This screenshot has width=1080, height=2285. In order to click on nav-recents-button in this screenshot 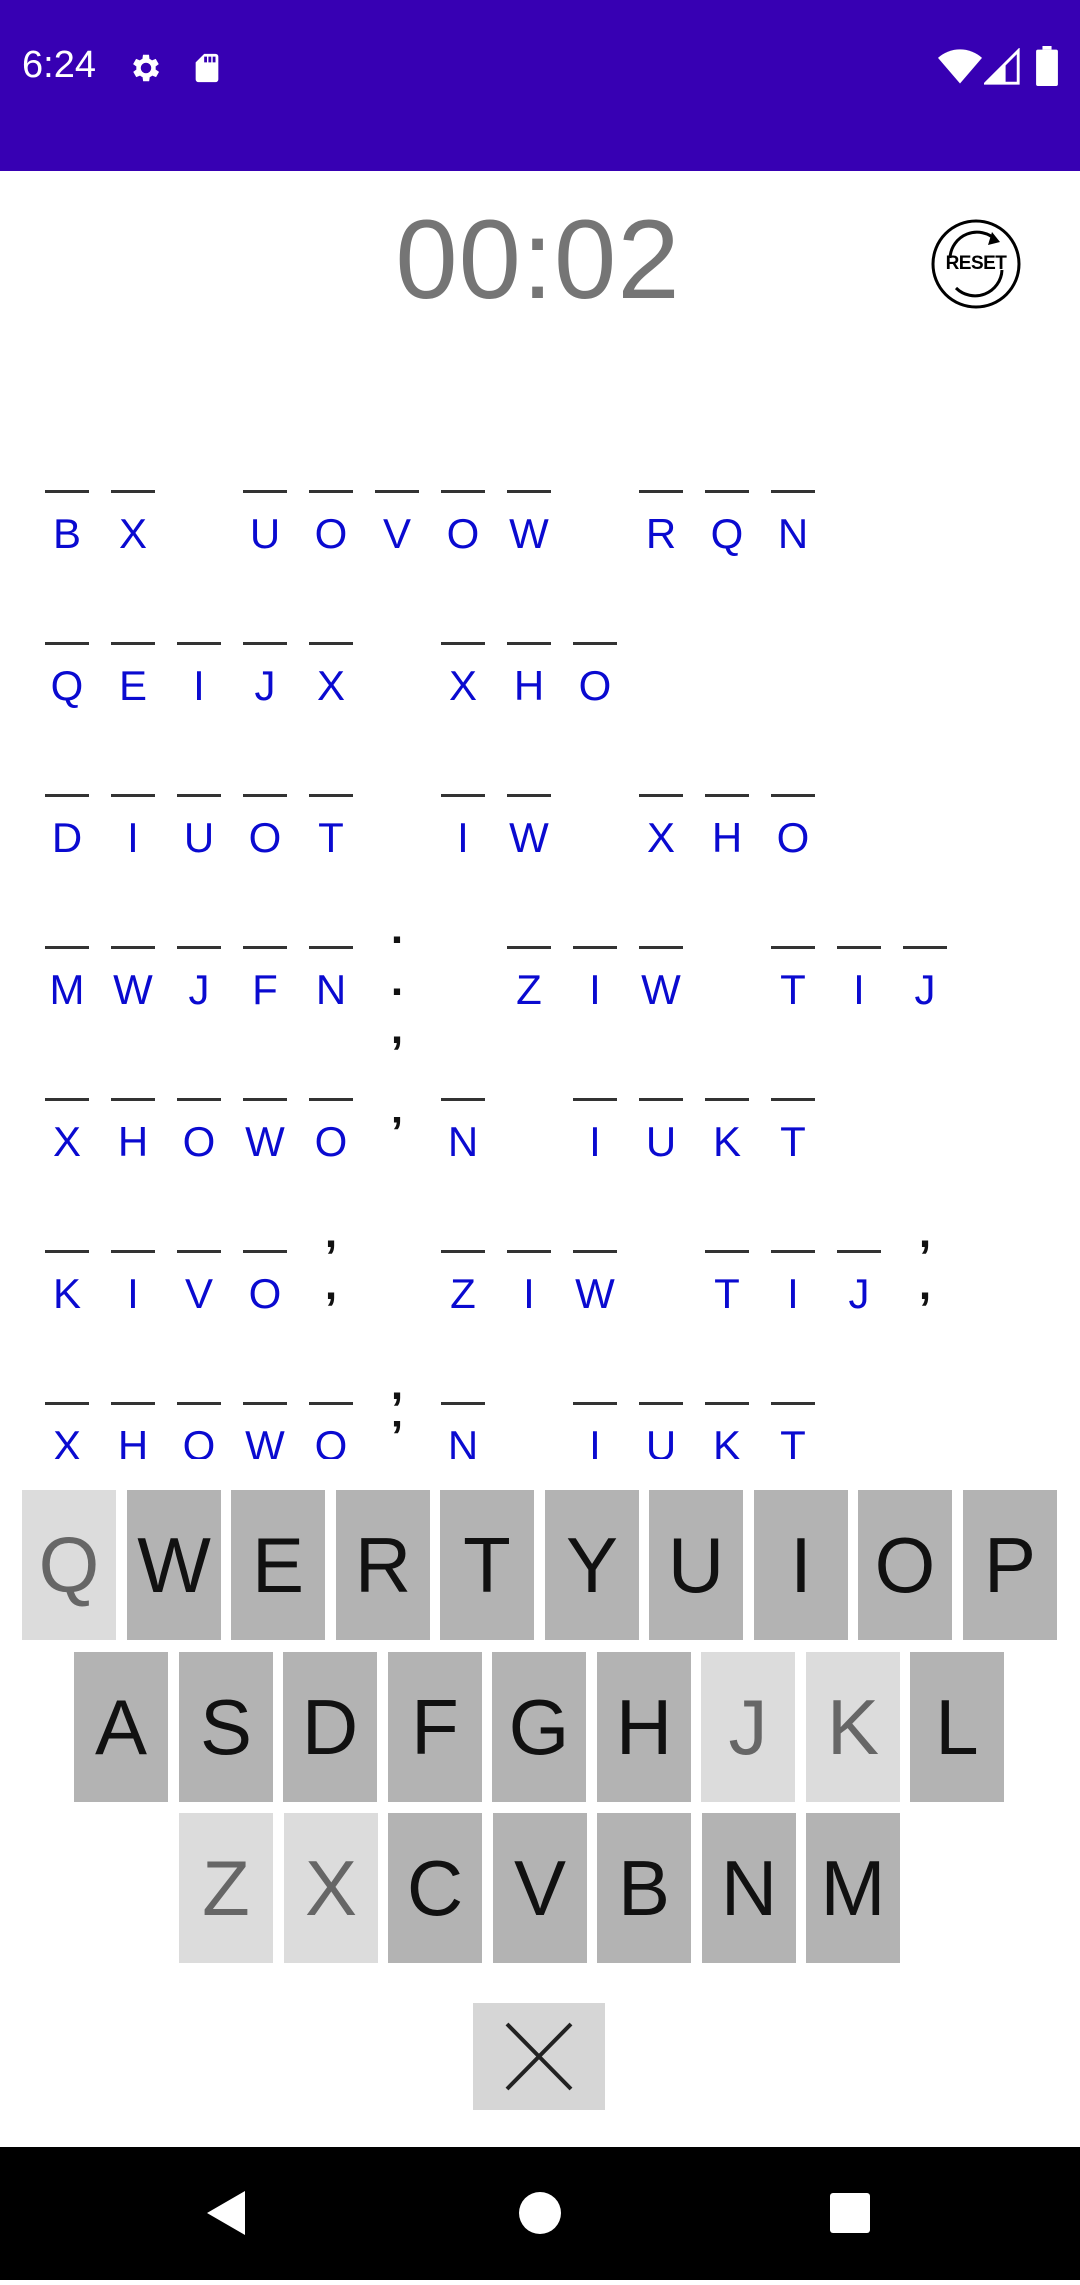, I will do `click(850, 2213)`.